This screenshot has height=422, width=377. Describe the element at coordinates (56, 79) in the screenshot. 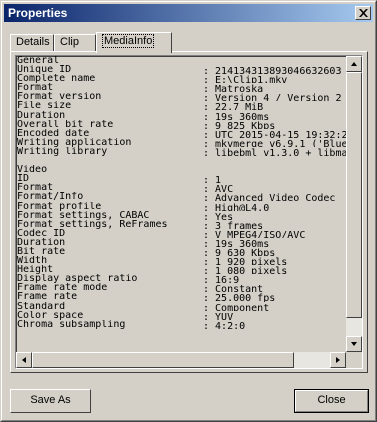

I see `info-key: Complete name` at that location.